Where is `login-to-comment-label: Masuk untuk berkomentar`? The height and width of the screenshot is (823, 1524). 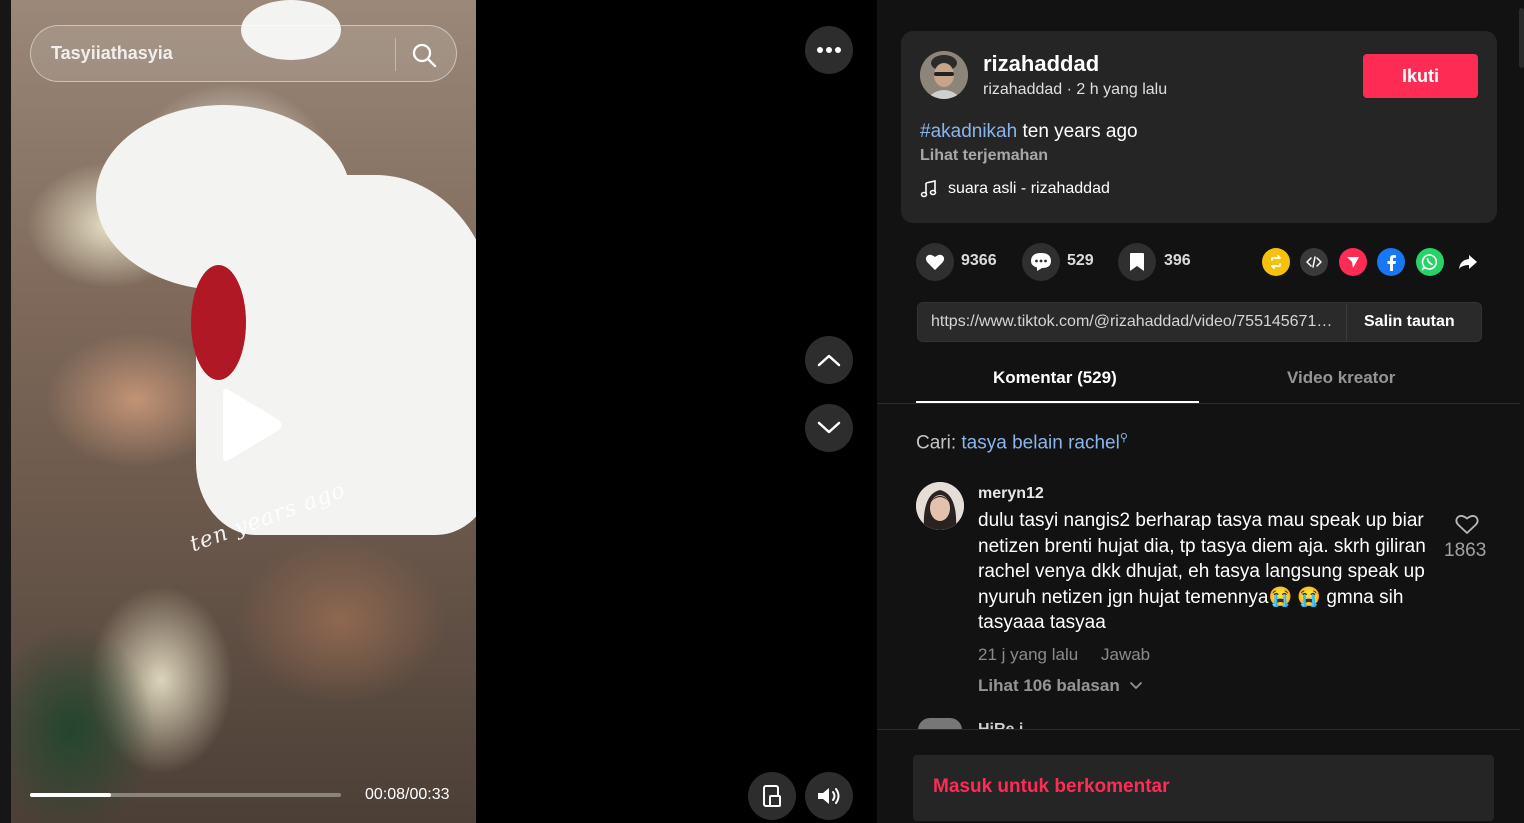 login-to-comment-label: Masuk untuk berkomentar is located at coordinates (1051, 787).